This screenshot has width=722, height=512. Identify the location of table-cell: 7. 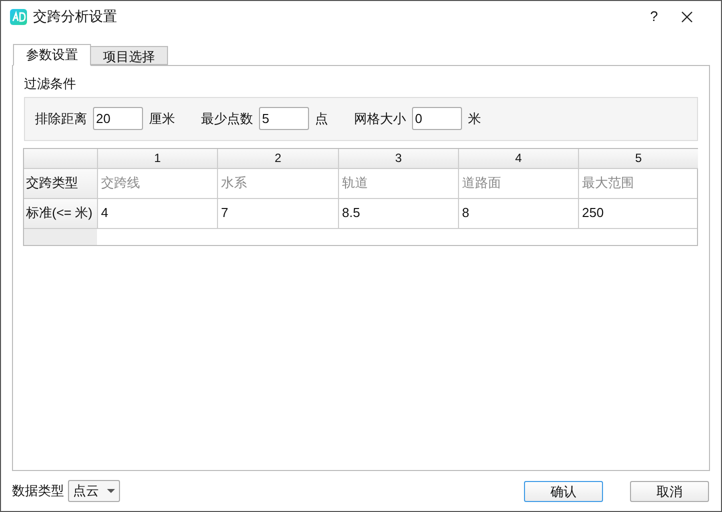
(277, 213).